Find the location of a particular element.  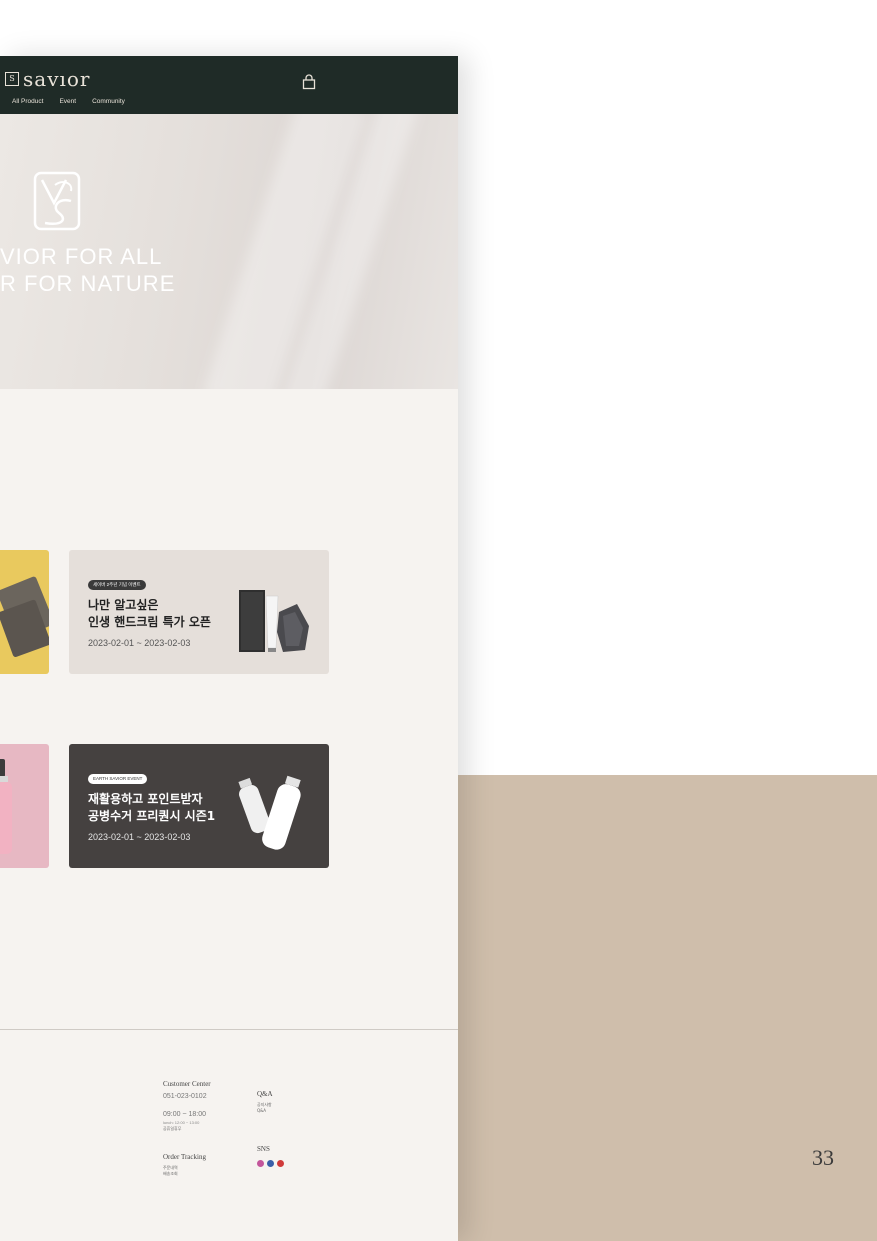

business-hours: 09:00 ~ 18:00 is located at coordinates (185, 1114).